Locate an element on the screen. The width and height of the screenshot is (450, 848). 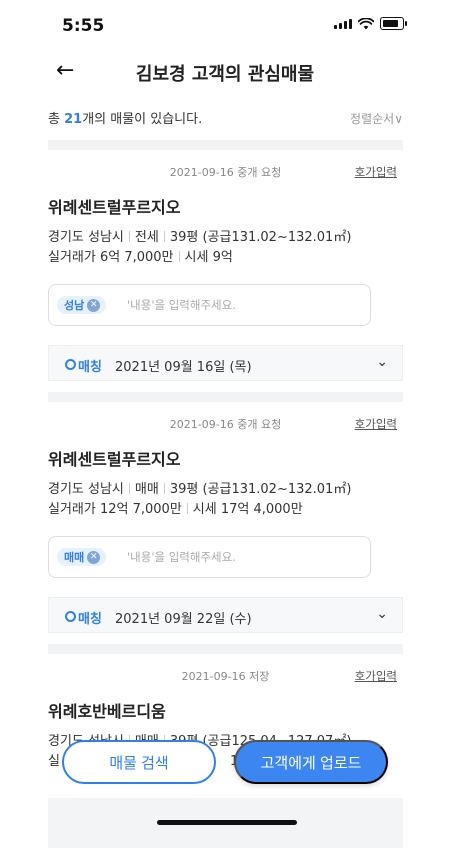
listing-info: 경기도 성남시 전세 39평 (공급131.02~132.01㎡) is located at coordinates (199, 235).